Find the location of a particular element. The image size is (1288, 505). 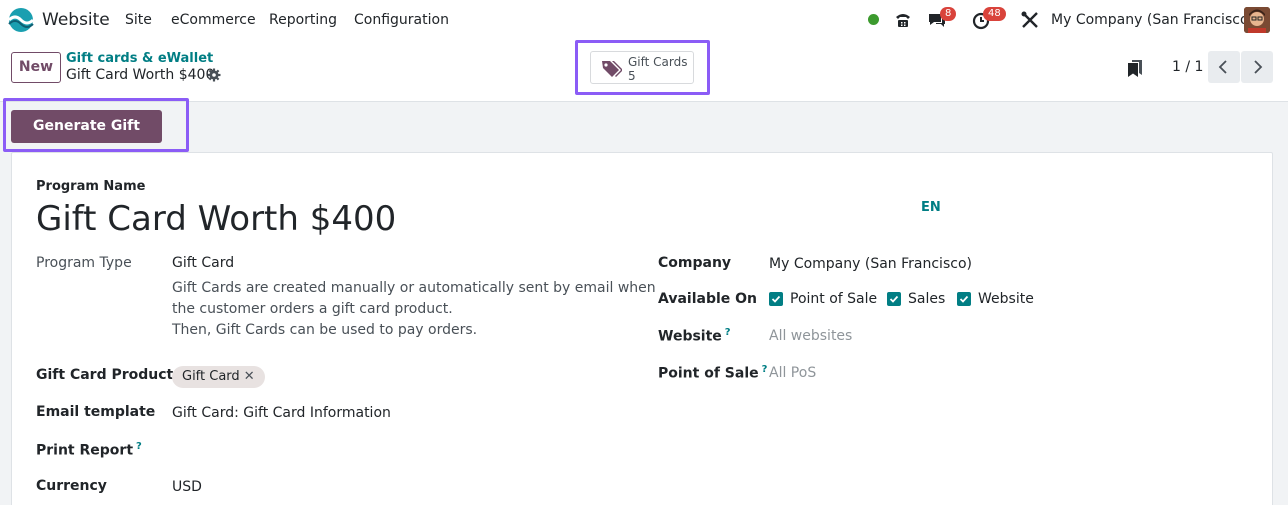

website-label-text: Website is located at coordinates (690, 336).